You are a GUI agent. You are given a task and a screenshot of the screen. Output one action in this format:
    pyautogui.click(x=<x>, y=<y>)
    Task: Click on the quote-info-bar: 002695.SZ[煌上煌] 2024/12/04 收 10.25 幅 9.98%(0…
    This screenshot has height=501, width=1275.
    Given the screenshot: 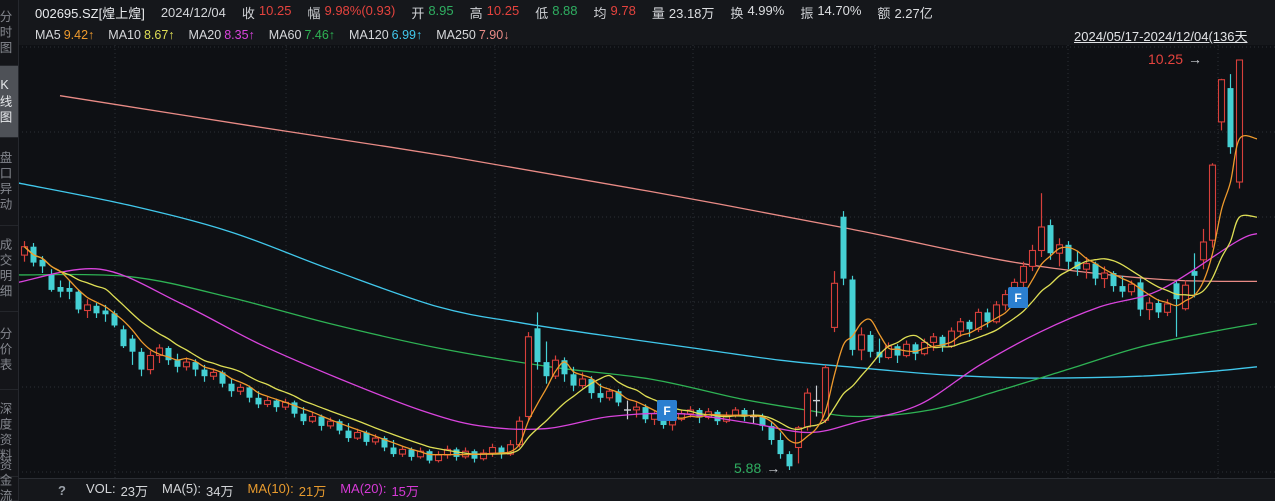 What is the action you would take?
    pyautogui.click(x=646, y=12)
    